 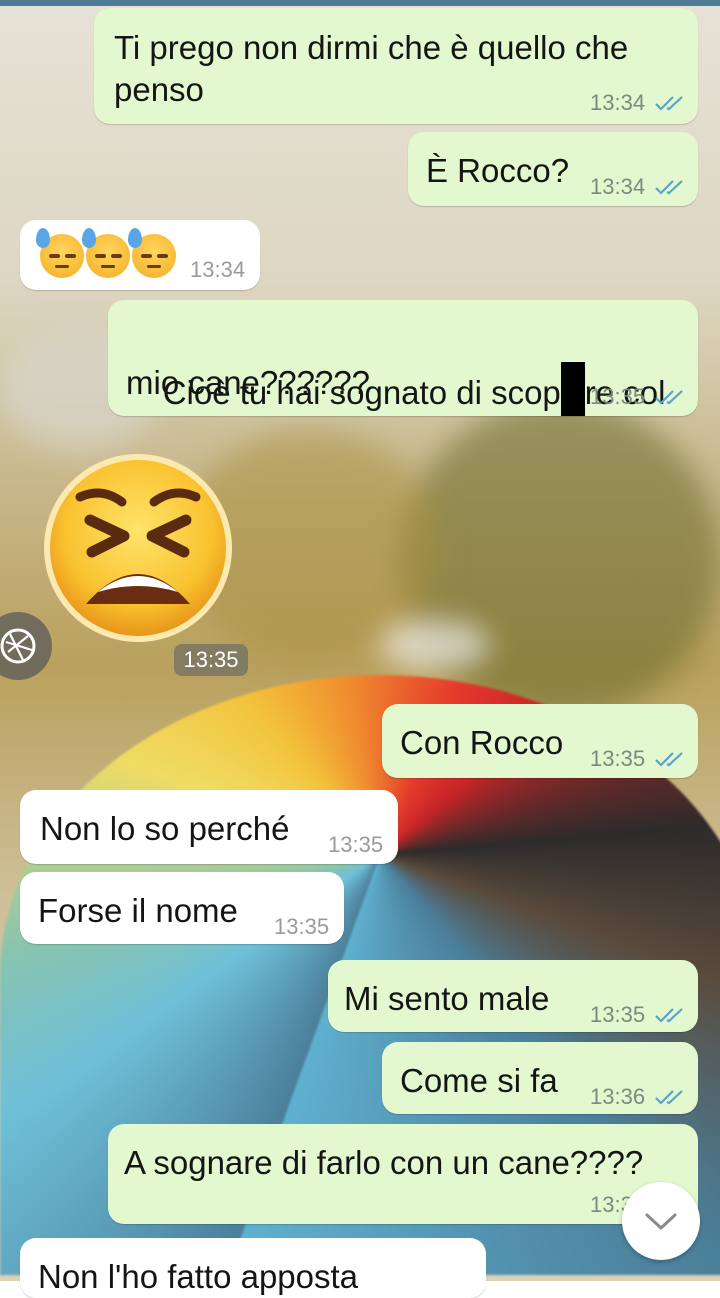 I want to click on message-bubble: A sognare di farlo con un cane???? 13:3, so click(x=403, y=1174).